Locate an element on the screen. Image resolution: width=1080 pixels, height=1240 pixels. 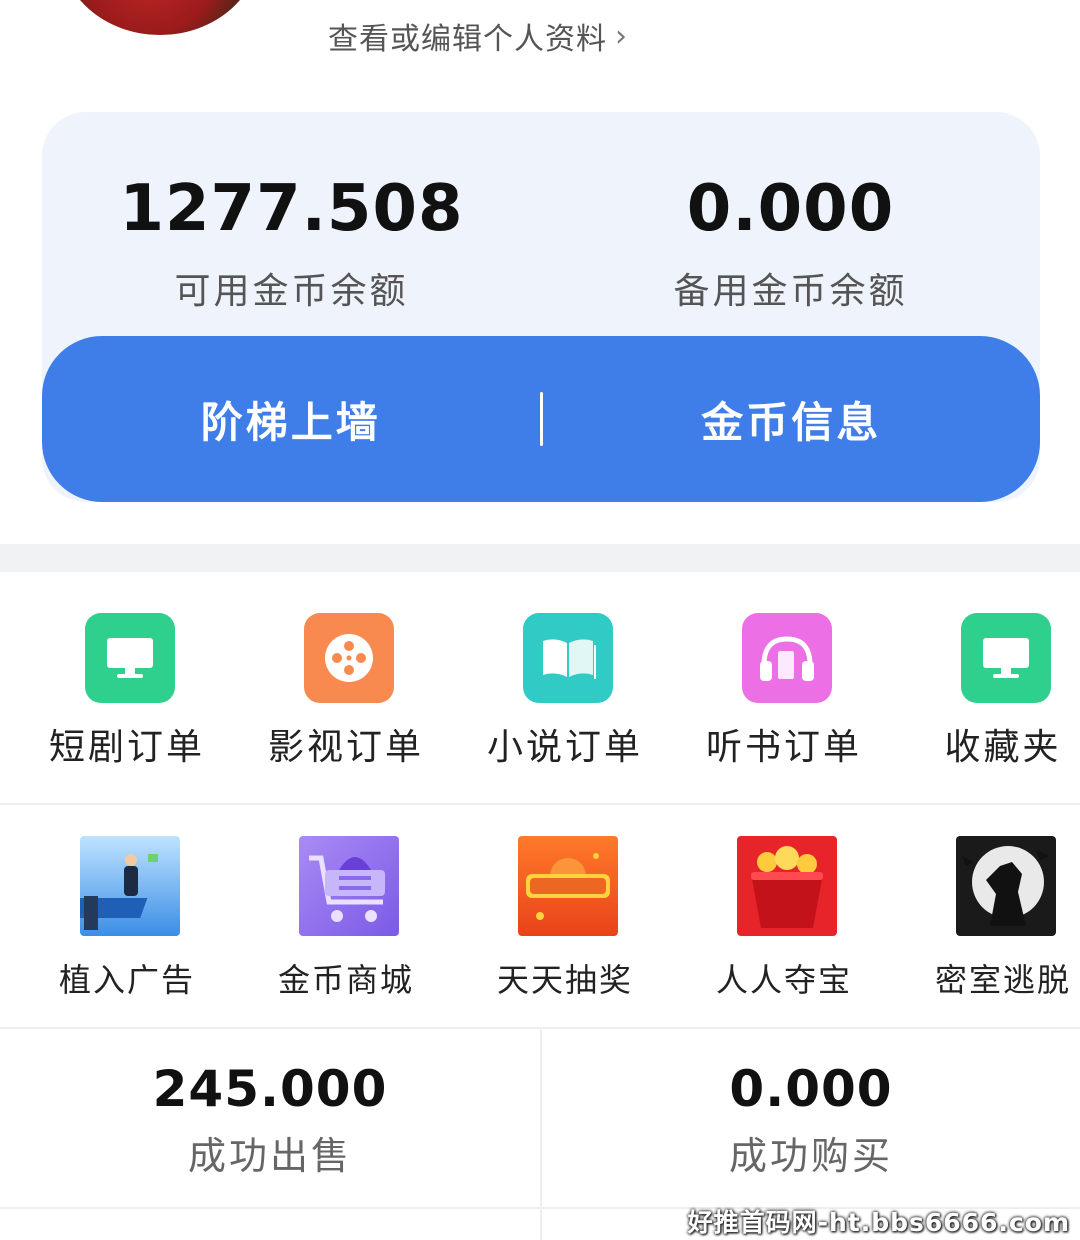
ladder-wall-button: 阶梯上墙 is located at coordinates (291, 419).